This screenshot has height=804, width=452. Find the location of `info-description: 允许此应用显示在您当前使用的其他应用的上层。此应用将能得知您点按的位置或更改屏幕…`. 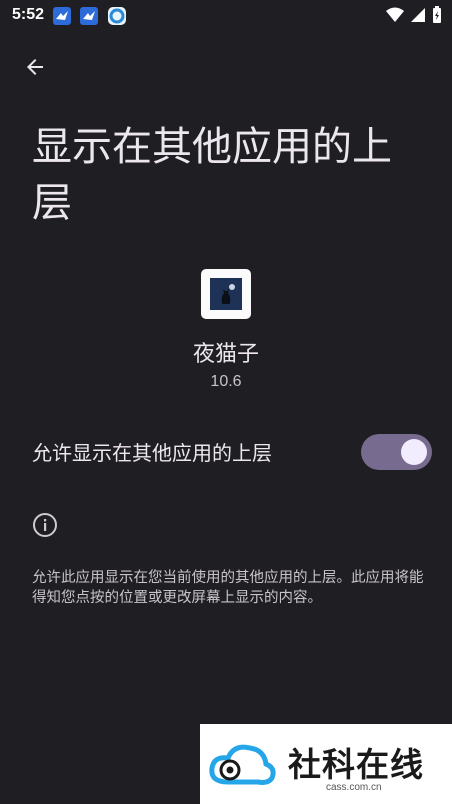

info-description: 允许此应用显示在您当前使用的其他应用的上层。此应用将能得知您点按的位置或更改屏幕… is located at coordinates (228, 588).